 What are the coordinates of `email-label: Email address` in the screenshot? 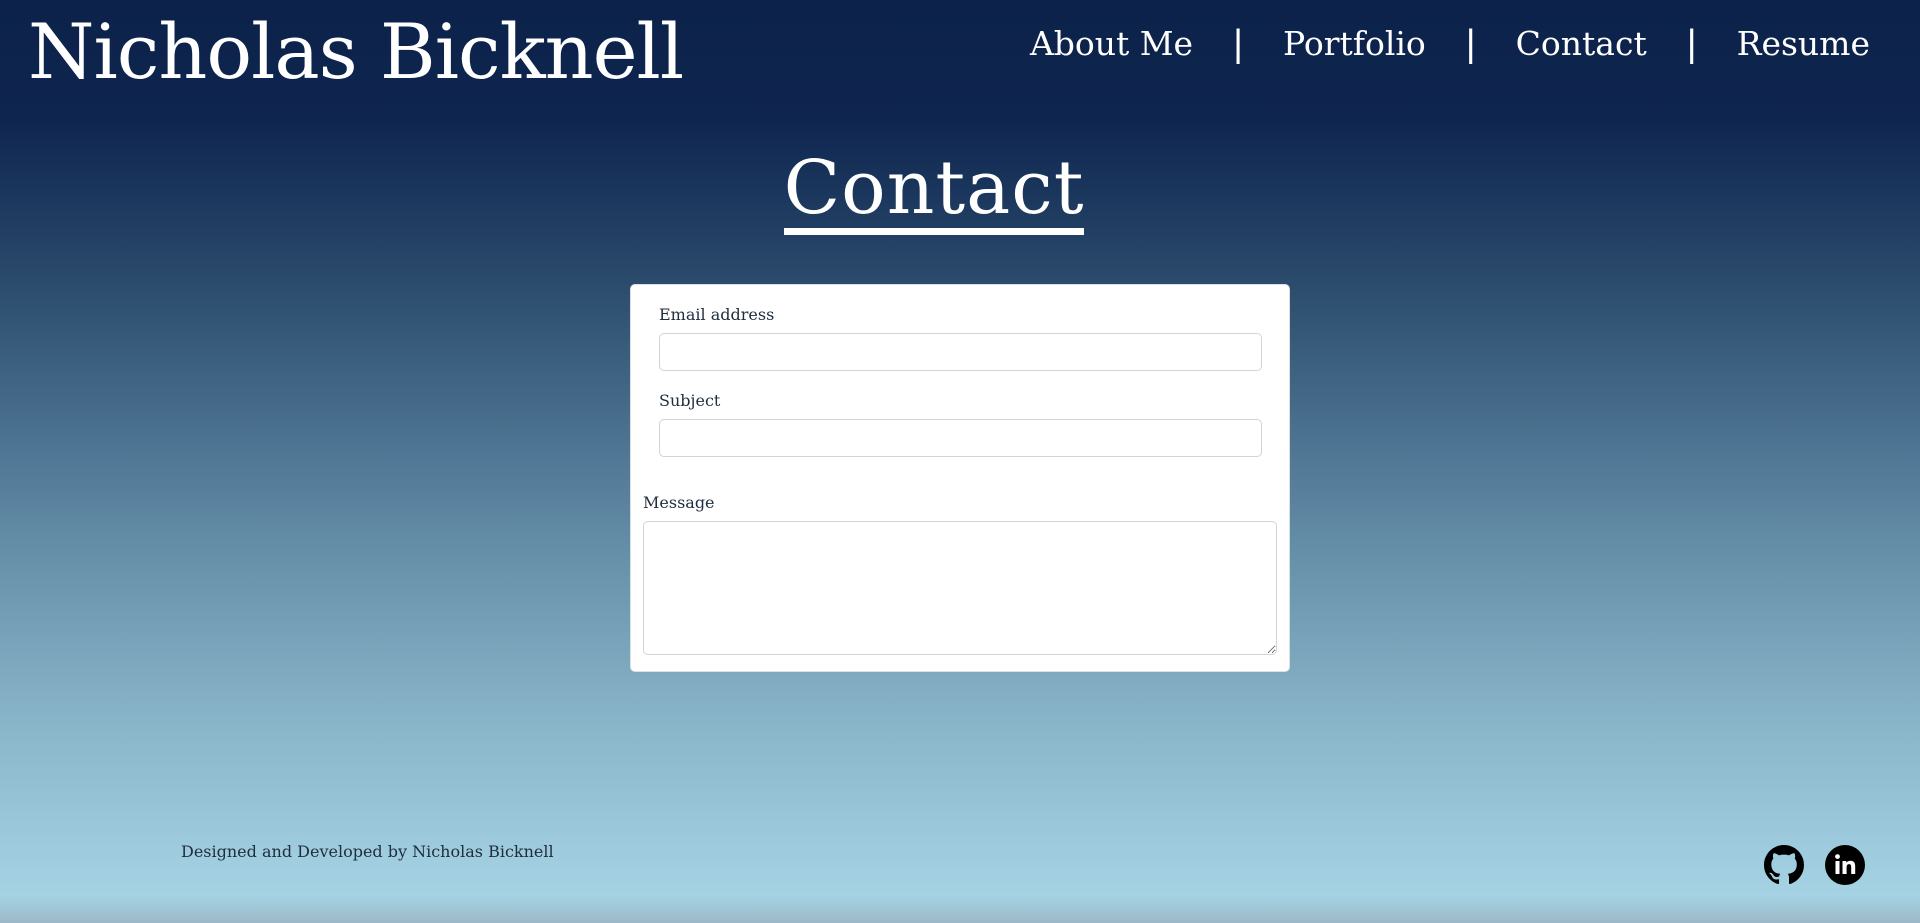 It's located at (717, 314).